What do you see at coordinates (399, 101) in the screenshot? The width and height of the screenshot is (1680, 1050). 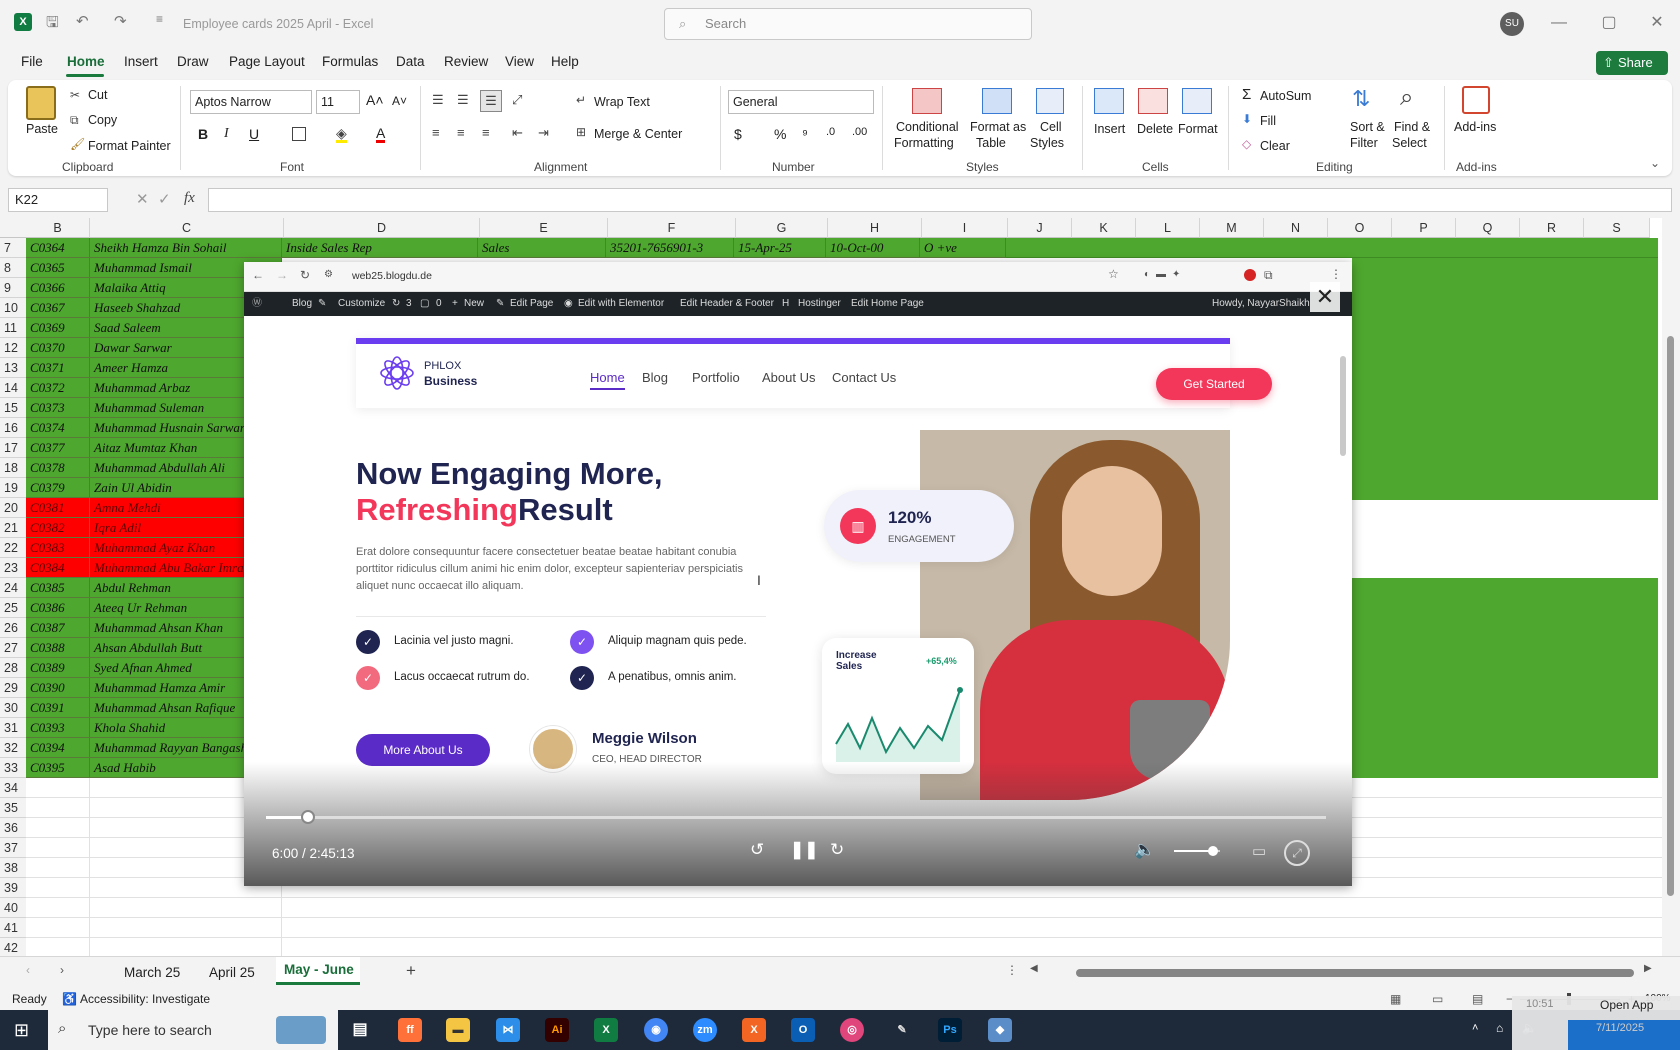 I see `decrease-font-icon: A˅` at bounding box center [399, 101].